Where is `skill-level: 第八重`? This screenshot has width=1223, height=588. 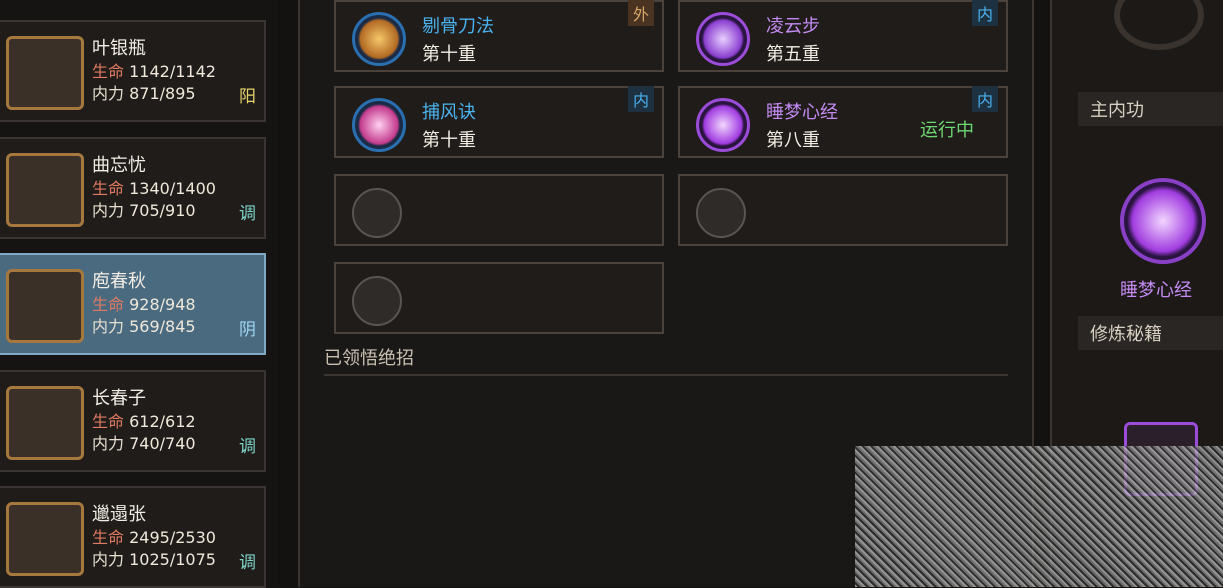 skill-level: 第八重 is located at coordinates (793, 140).